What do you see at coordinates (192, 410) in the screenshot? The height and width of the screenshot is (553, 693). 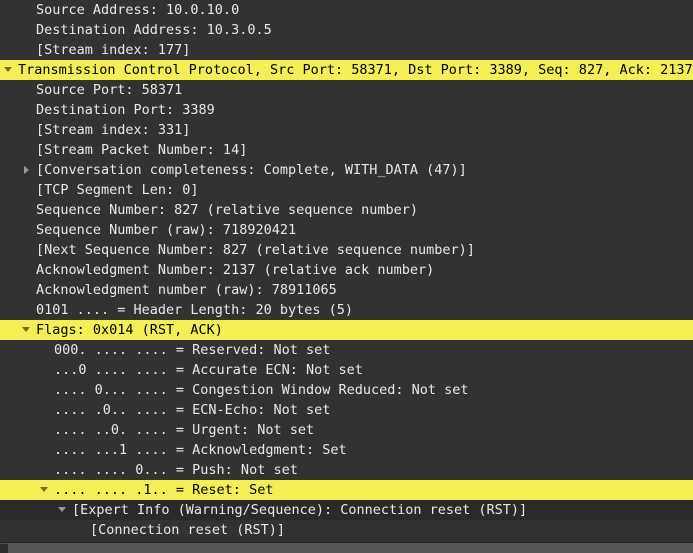 I see `tree-row-label: .... .0.. .... = ECN-Echo: Not set` at bounding box center [192, 410].